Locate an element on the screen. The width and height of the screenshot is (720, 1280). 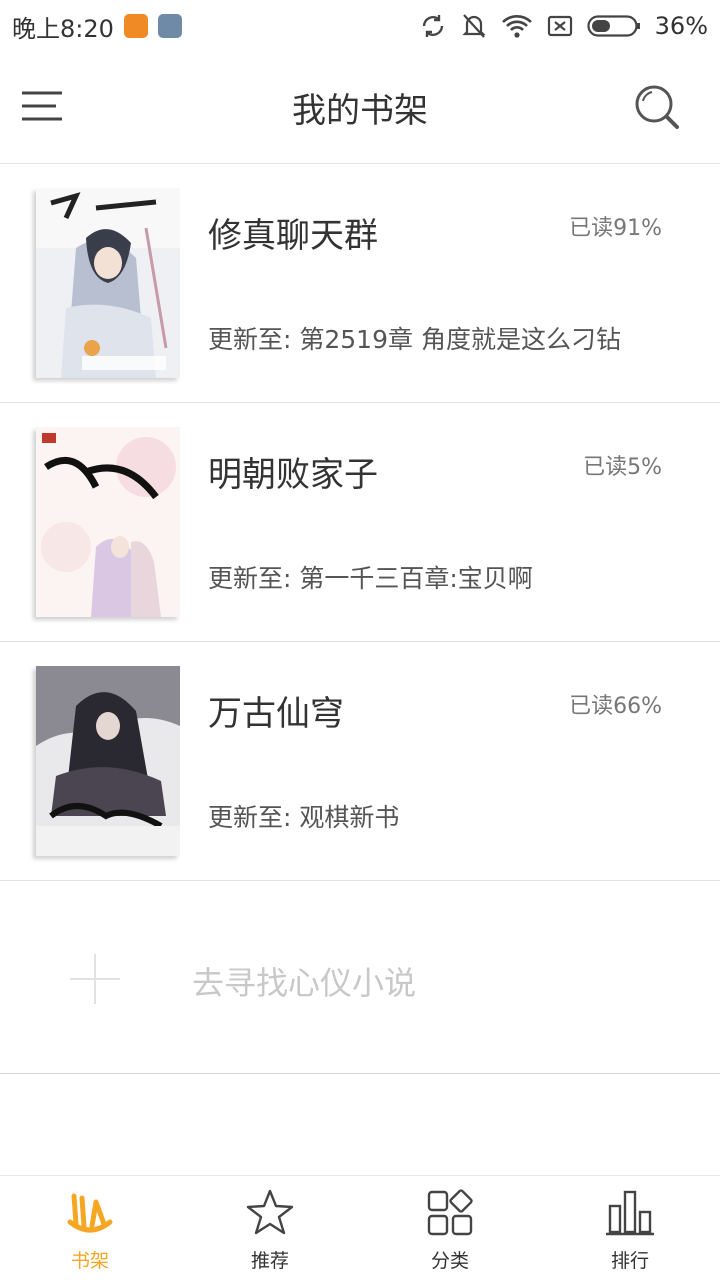
star-icon is located at coordinates (270, 1212).